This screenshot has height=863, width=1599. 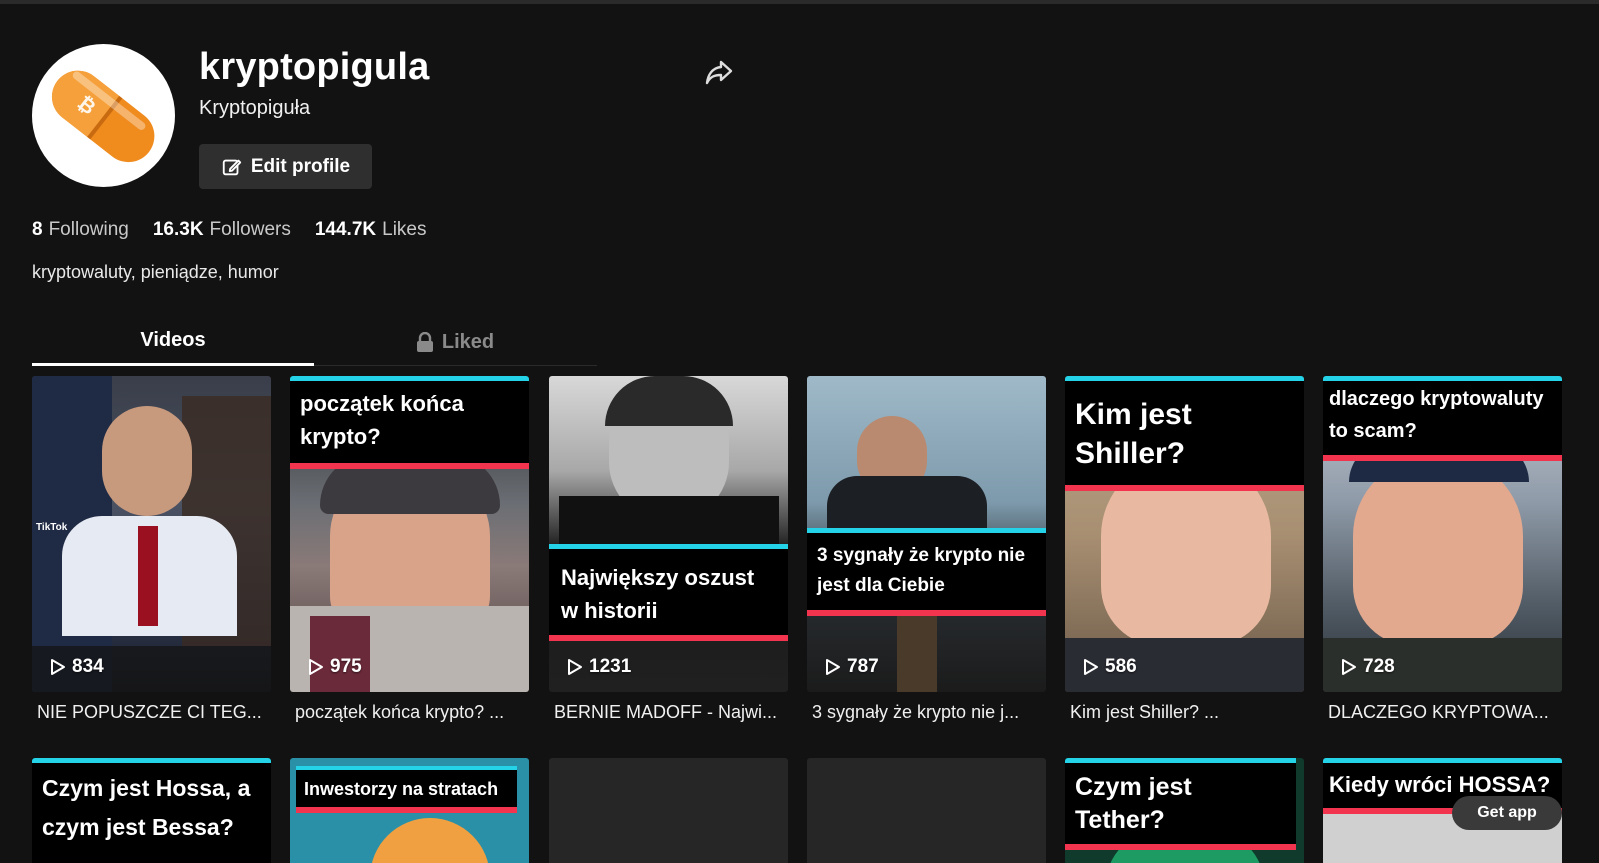 I want to click on video-thumbnail, so click(x=668, y=534).